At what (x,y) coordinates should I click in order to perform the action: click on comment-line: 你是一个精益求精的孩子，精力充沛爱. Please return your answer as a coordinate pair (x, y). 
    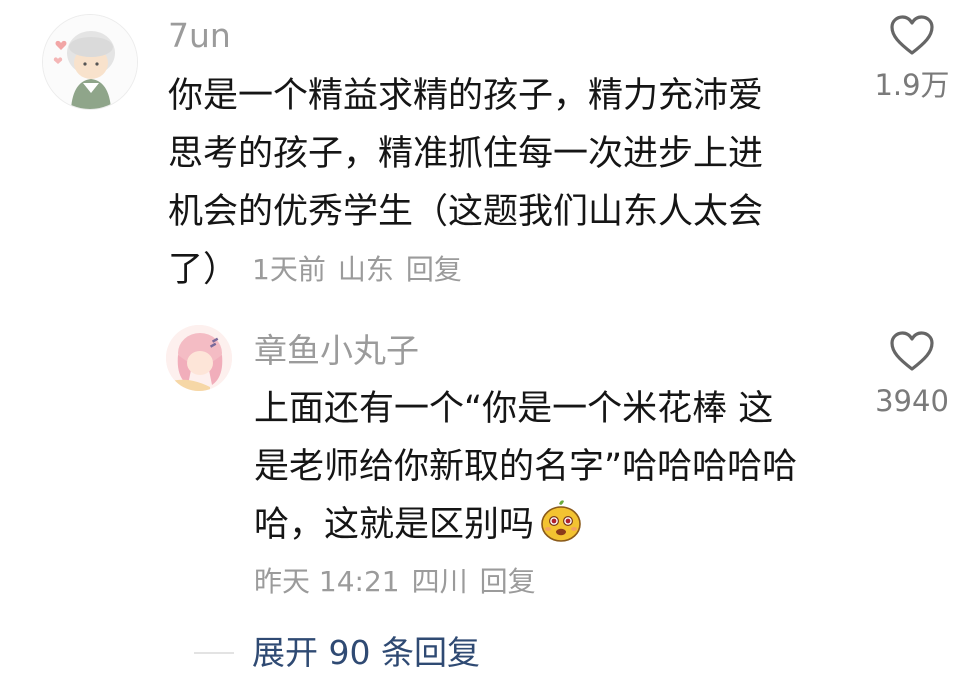
    Looking at the image, I should click on (466, 96).